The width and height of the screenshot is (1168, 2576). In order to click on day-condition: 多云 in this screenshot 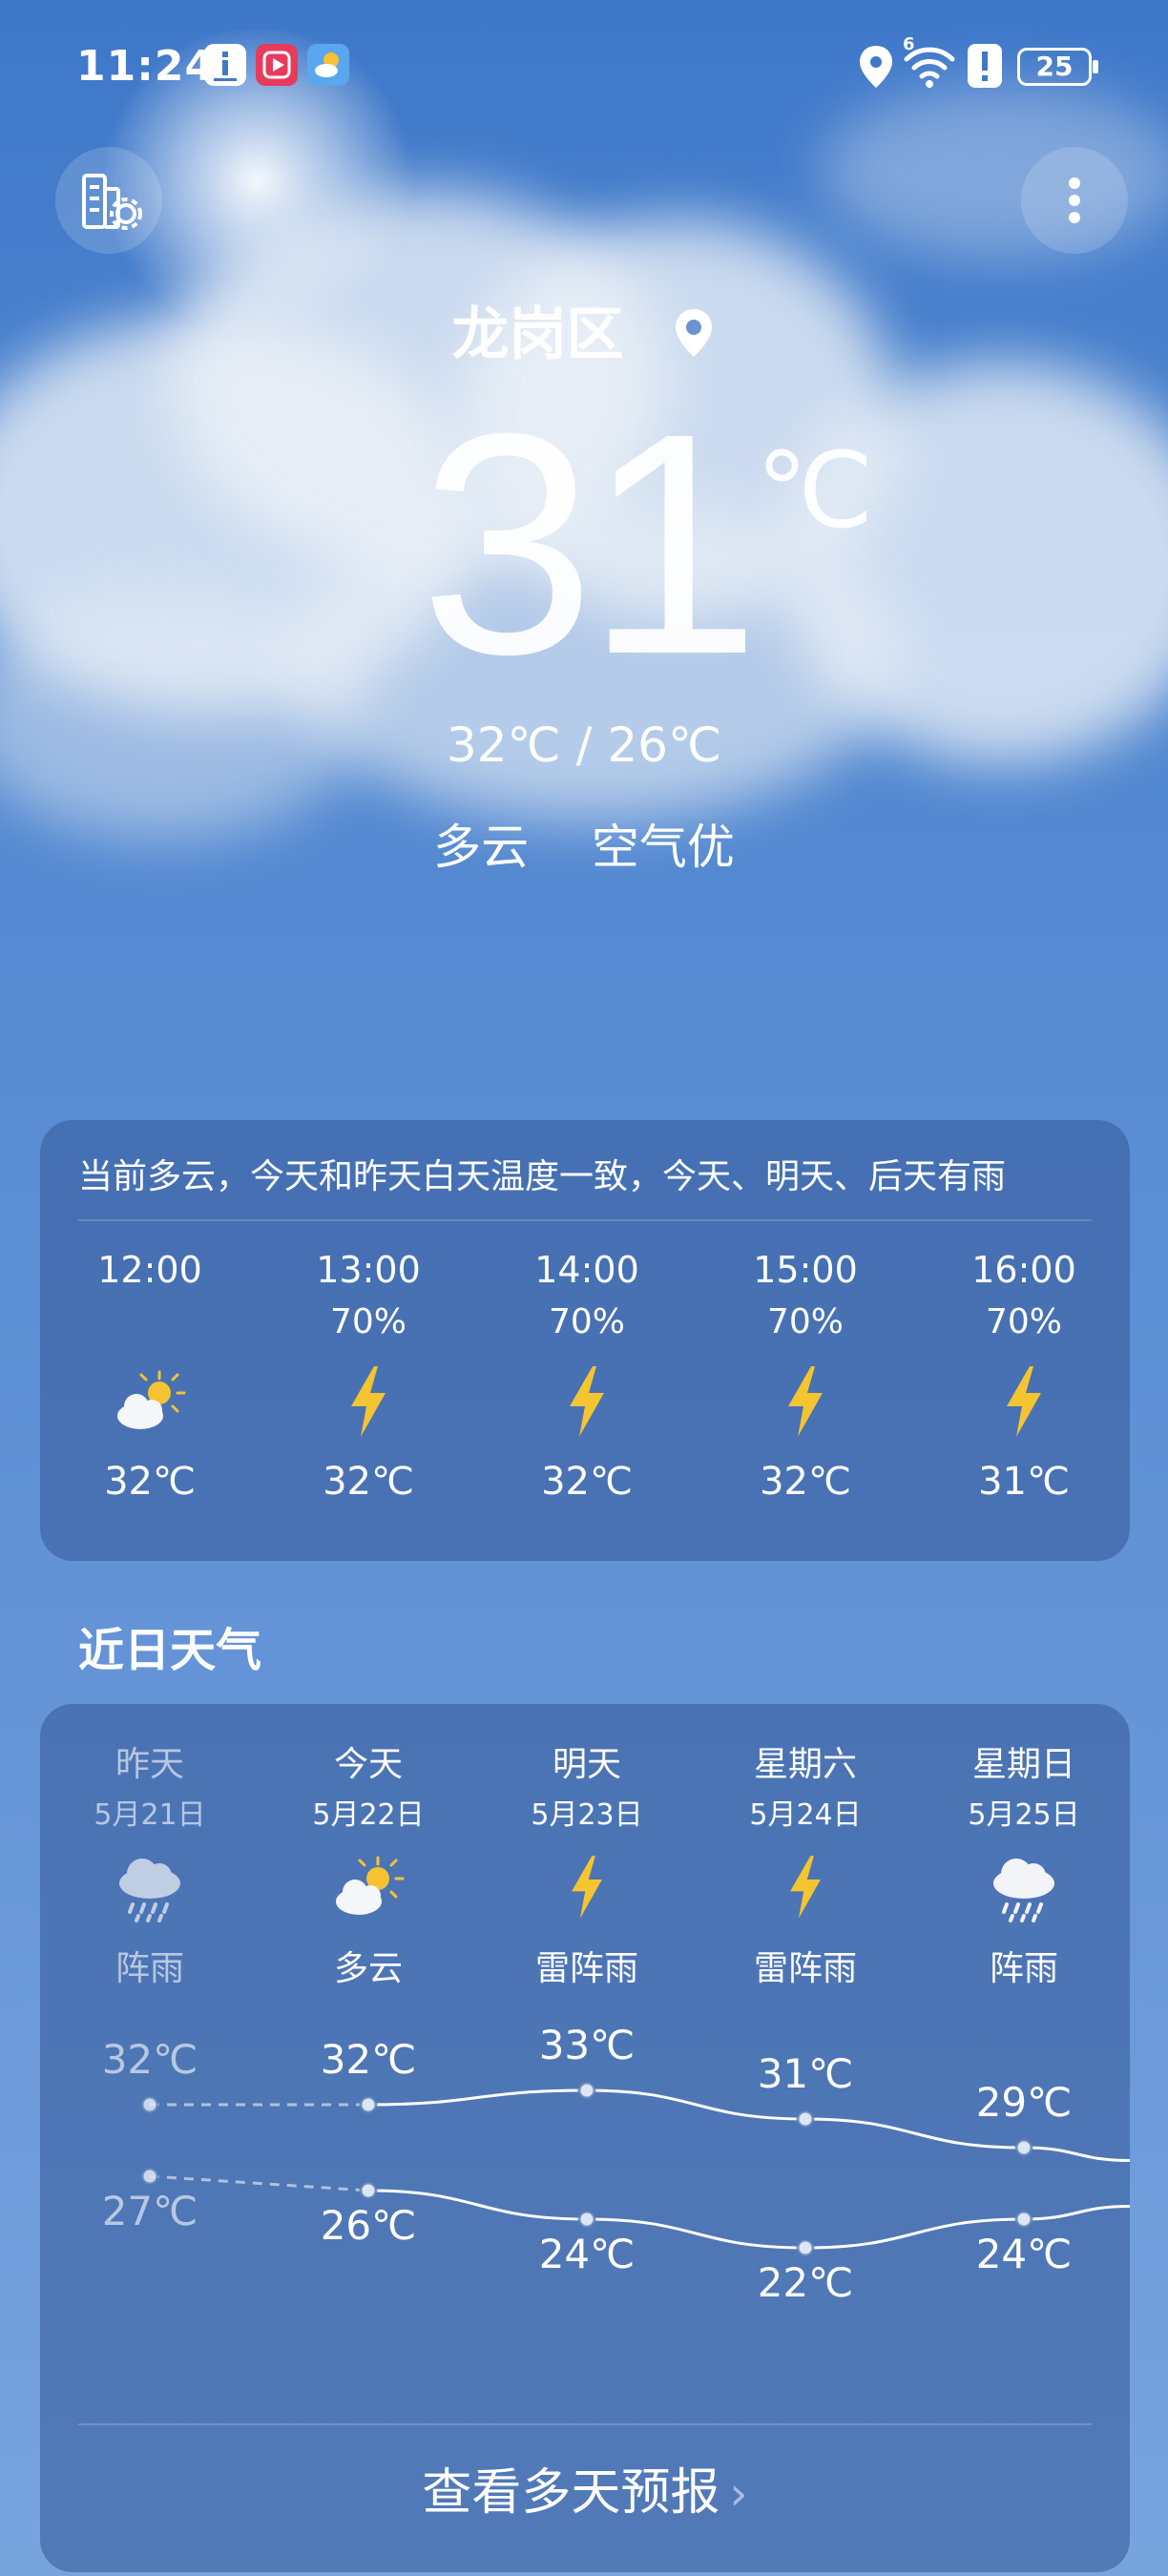, I will do `click(368, 1968)`.